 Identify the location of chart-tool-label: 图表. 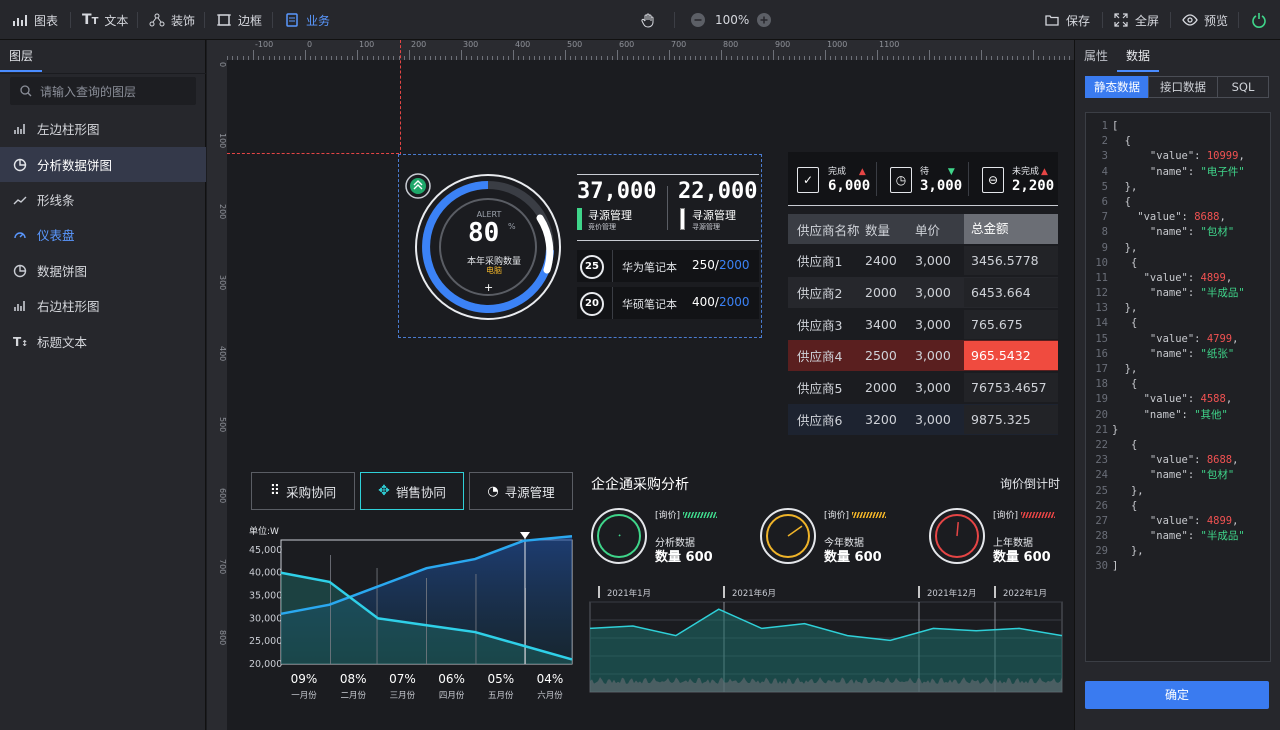
(46, 20).